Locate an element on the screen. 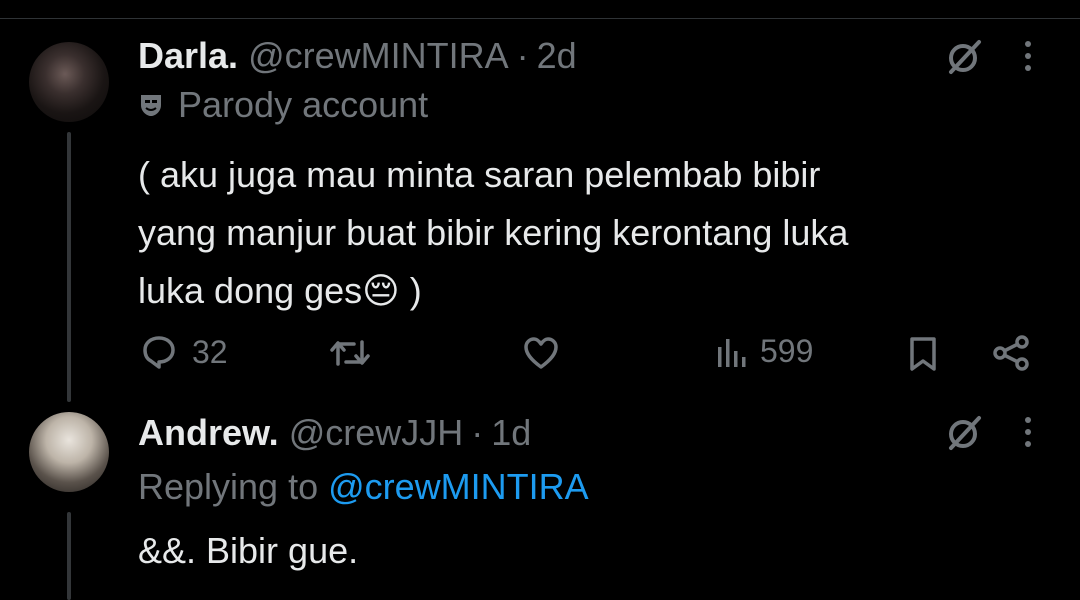  views-icon is located at coordinates (732, 352).